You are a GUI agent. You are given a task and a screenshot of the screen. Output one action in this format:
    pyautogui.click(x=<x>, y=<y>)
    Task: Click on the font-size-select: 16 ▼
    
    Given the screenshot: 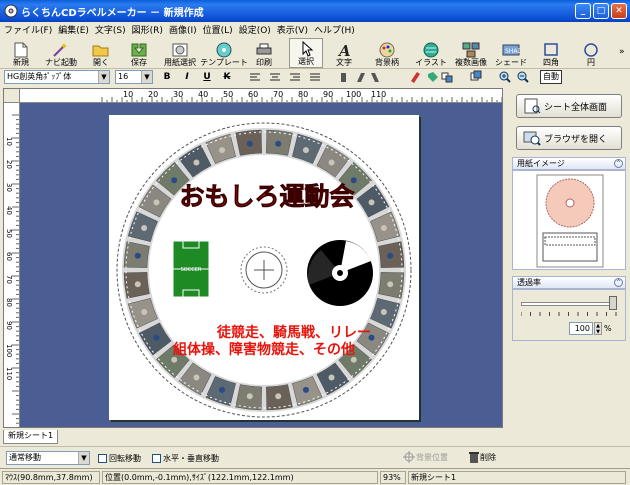 What is the action you would take?
    pyautogui.click(x=134, y=77)
    